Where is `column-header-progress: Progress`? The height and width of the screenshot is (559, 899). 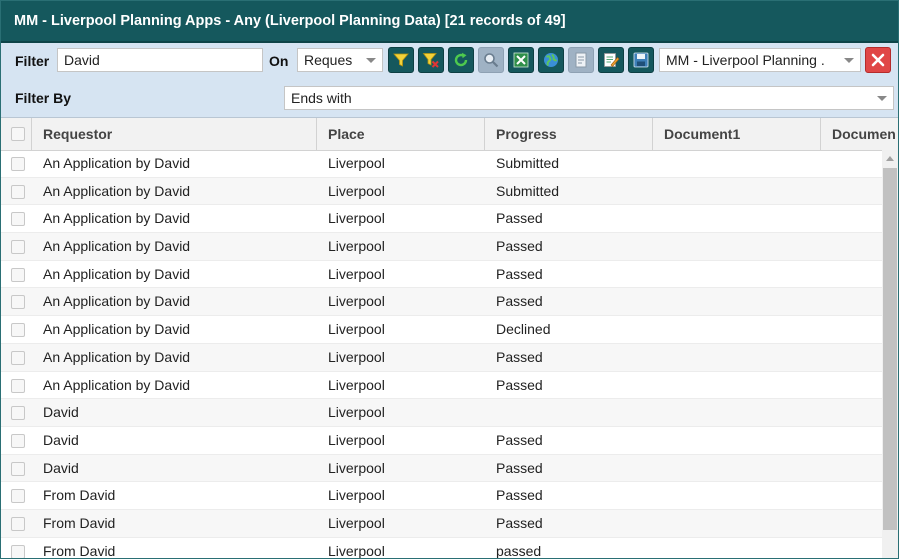
column-header-progress: Progress is located at coordinates (569, 134).